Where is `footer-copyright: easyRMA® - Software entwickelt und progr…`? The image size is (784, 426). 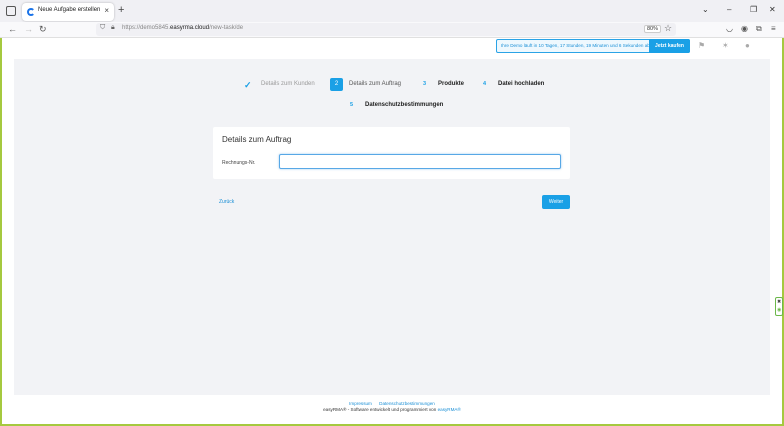 footer-copyright: easyRMA® - Software entwickelt und progr… is located at coordinates (392, 409).